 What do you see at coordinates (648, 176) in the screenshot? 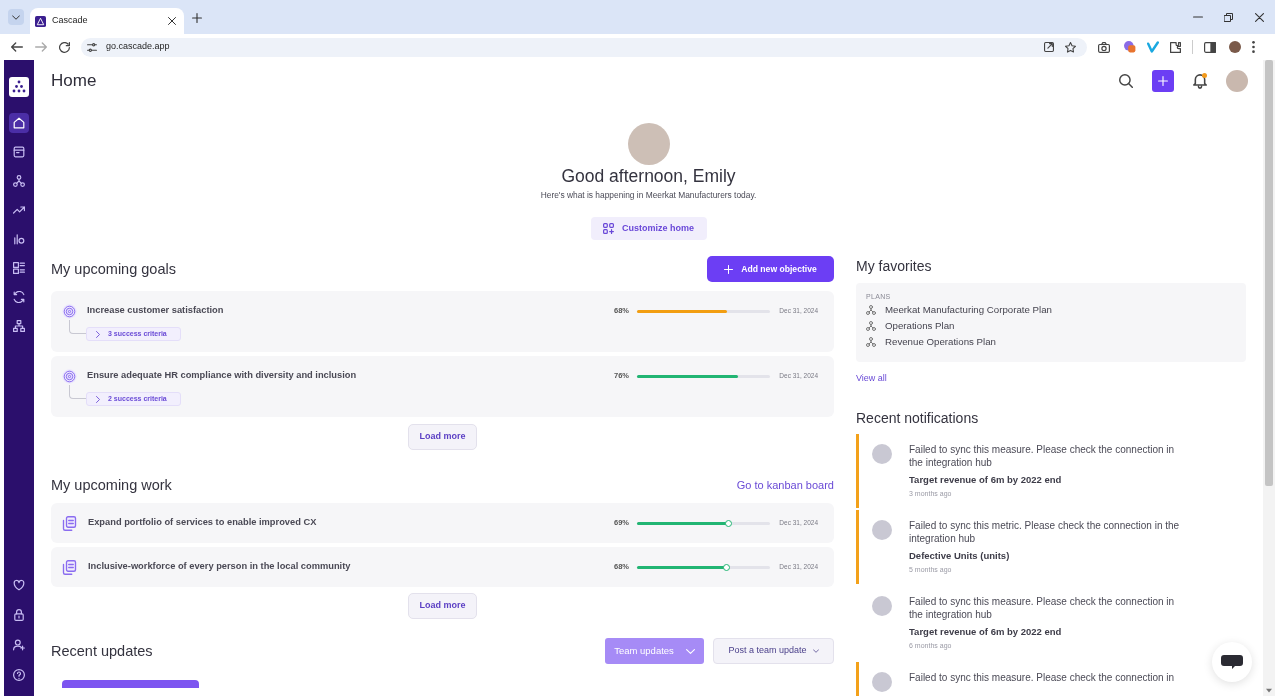
I see `greeting-title: Good afternoon, Emily` at bounding box center [648, 176].